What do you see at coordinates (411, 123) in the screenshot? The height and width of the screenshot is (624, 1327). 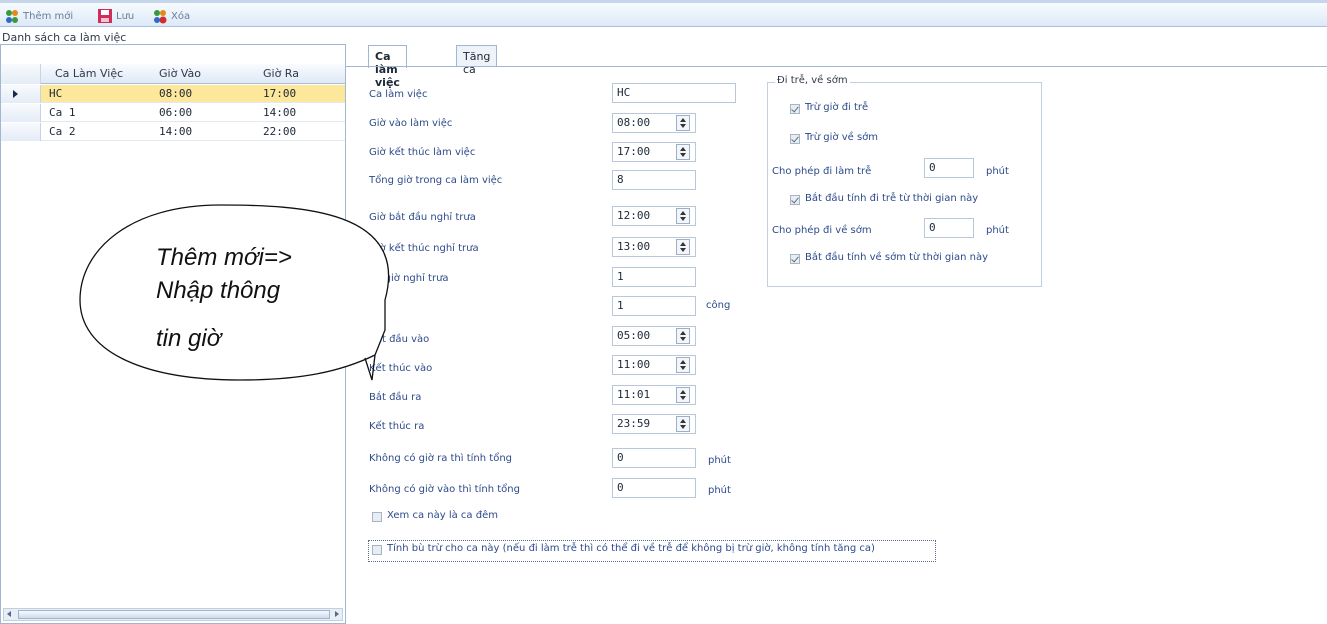 I see `label-time-in: Giờ vào làm việc` at bounding box center [411, 123].